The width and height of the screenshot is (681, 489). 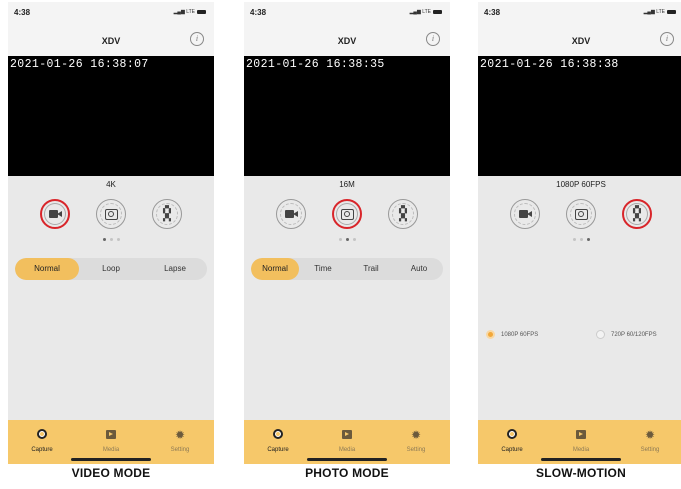 I want to click on radio-unselected-icon, so click(x=600, y=334).